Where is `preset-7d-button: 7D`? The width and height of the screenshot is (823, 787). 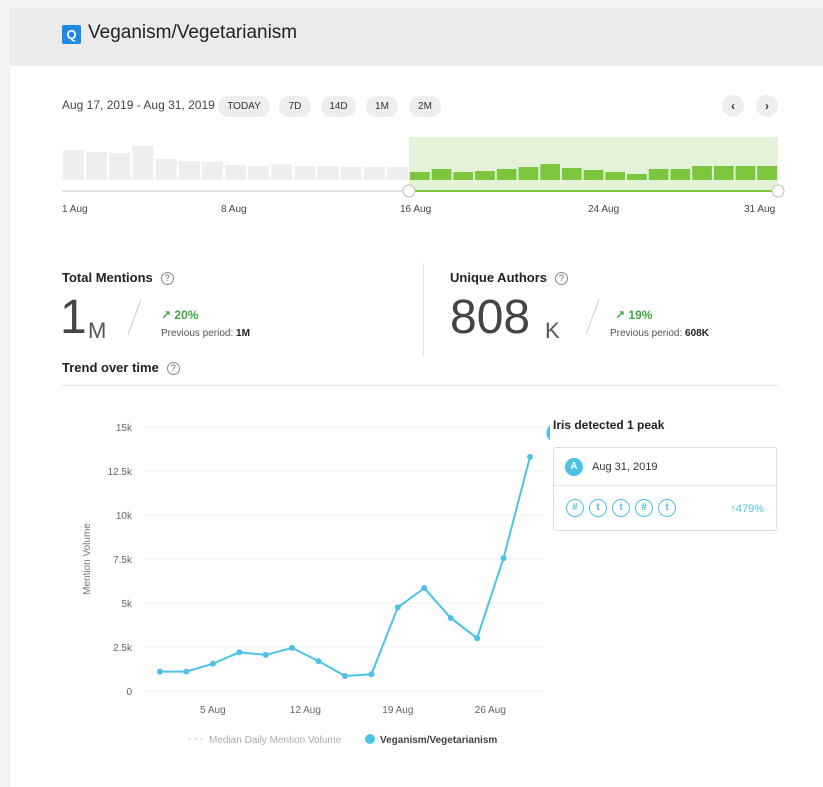
preset-7d-button: 7D is located at coordinates (295, 106).